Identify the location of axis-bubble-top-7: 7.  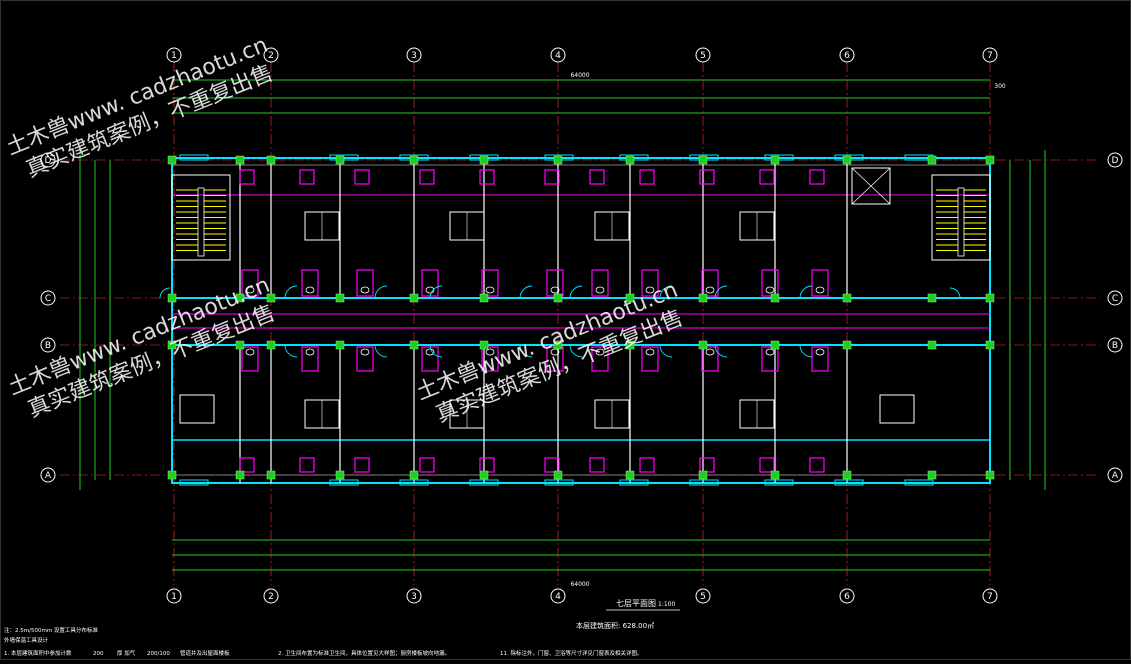
(990, 55).